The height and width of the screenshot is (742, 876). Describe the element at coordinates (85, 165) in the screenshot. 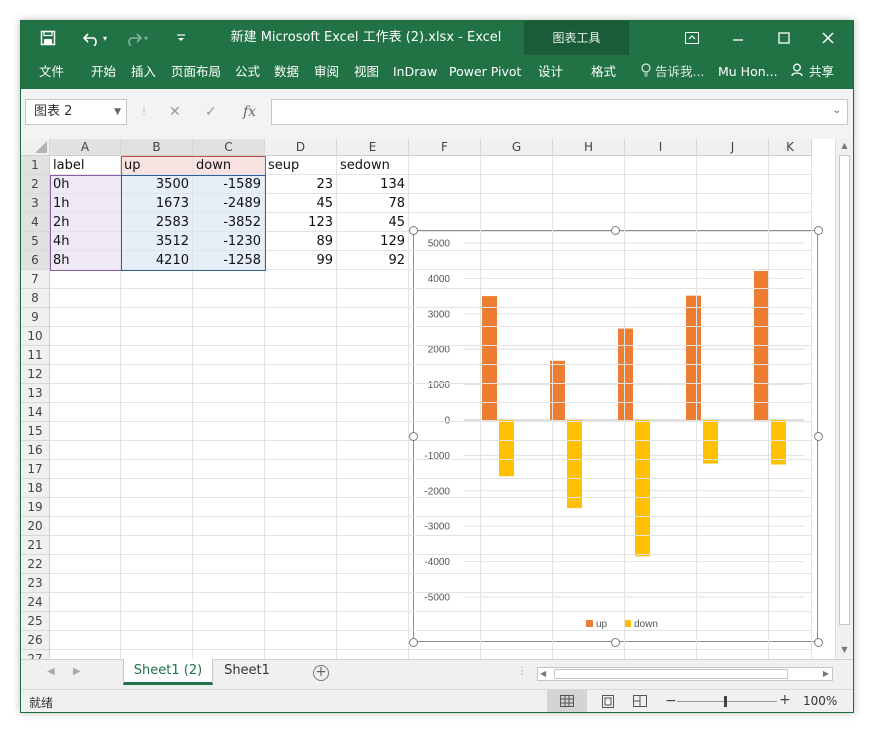

I see `header-cell: label` at that location.